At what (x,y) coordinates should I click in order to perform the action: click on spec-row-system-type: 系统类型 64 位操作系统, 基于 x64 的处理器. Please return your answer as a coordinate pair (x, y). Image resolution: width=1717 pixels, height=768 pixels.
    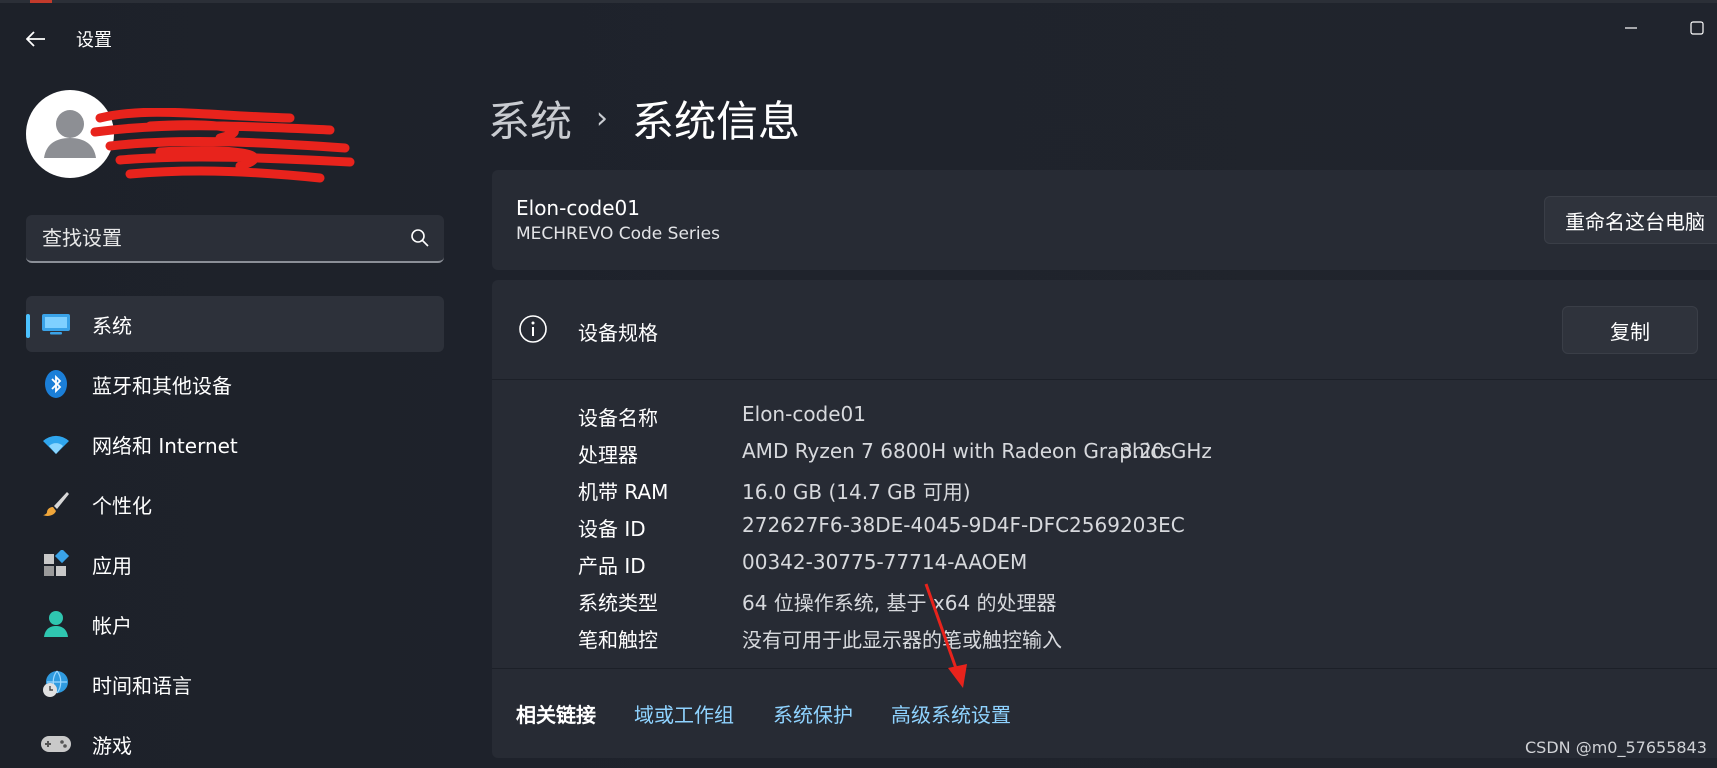
    Looking at the image, I should click on (1128, 601).